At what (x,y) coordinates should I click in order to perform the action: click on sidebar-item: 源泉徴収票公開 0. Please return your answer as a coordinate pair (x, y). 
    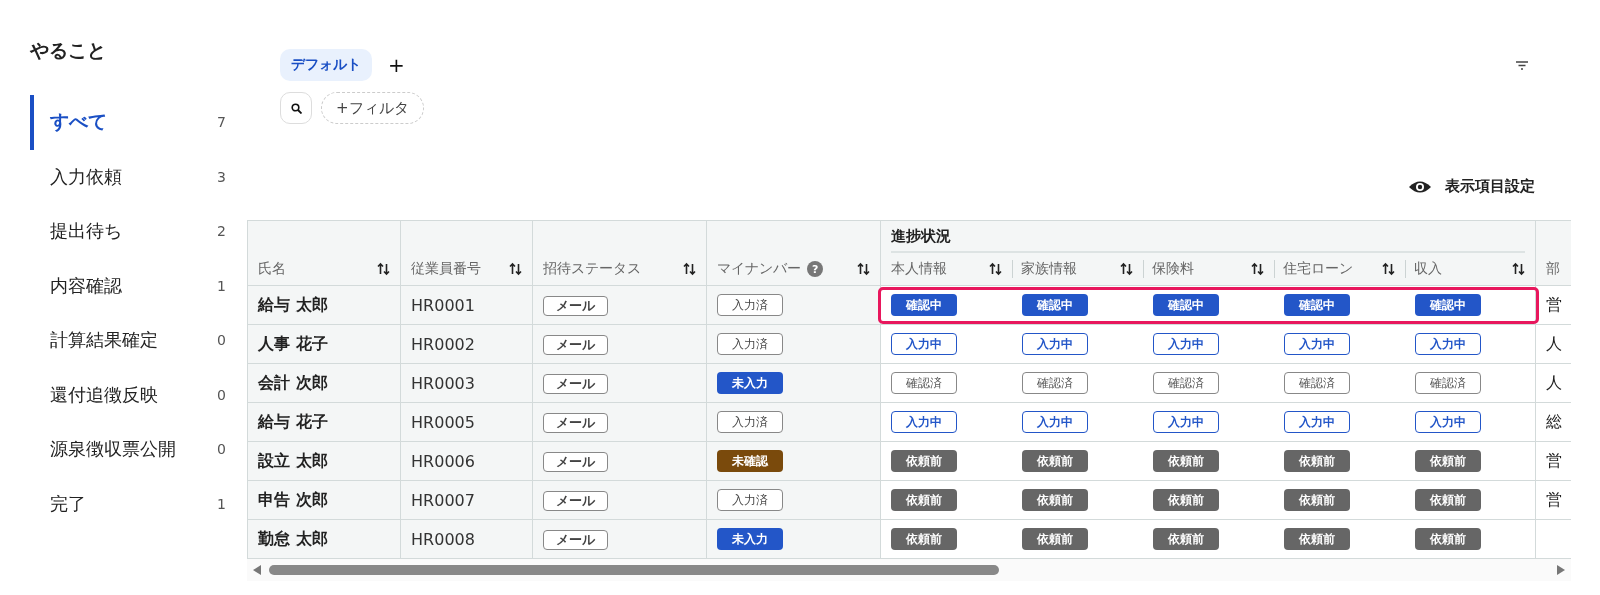
    Looking at the image, I should click on (138, 449).